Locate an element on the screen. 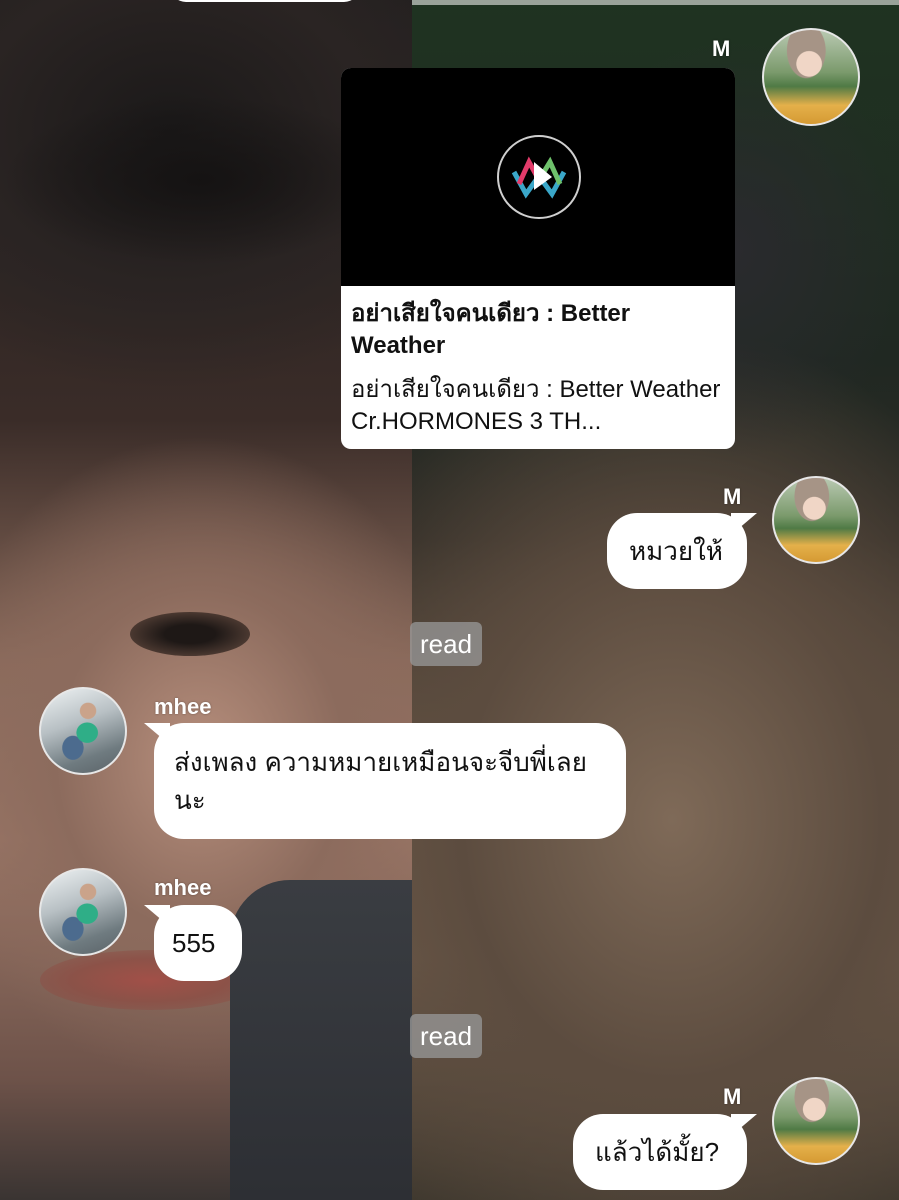 Image resolution: width=899 pixels, height=1200 pixels. message-bubble: หมวยให้ is located at coordinates (677, 551).